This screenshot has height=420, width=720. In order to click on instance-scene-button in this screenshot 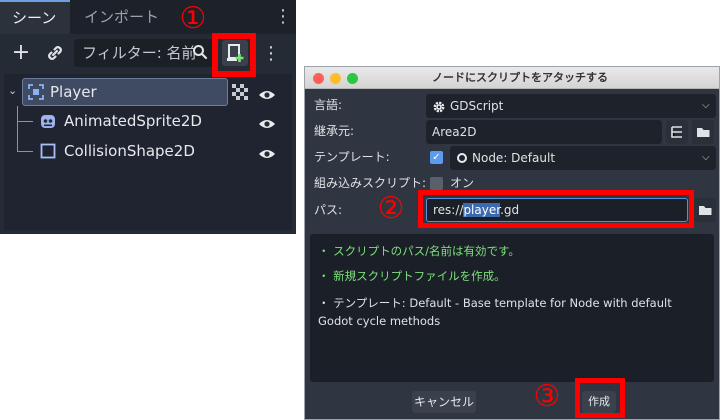, I will do `click(55, 53)`.